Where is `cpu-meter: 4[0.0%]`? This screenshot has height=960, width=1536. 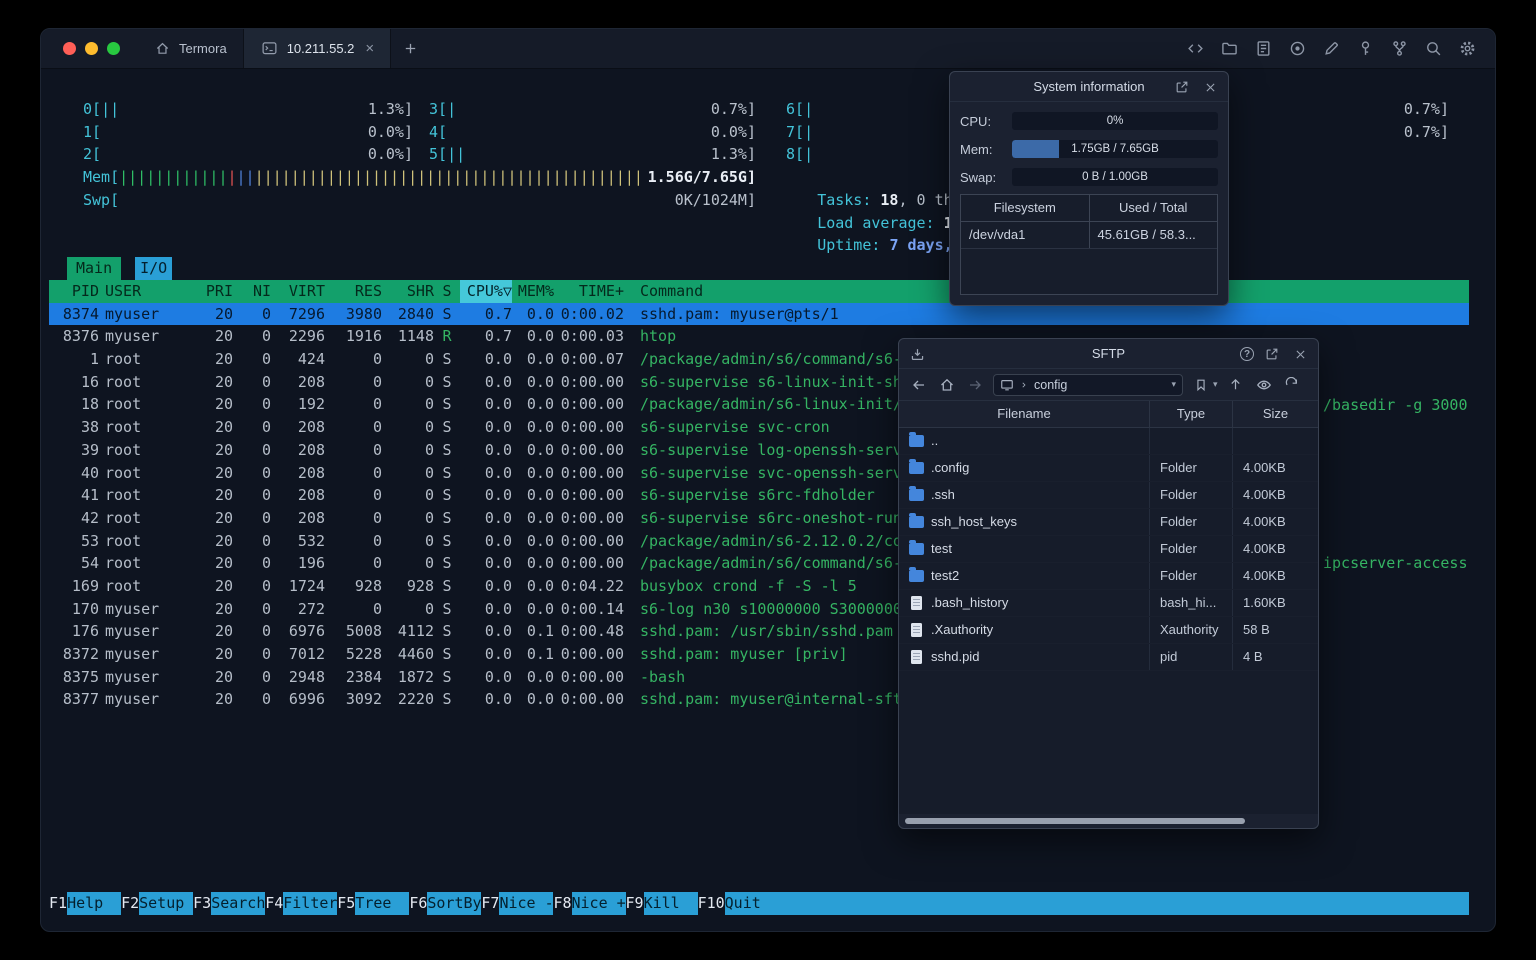 cpu-meter: 4[0.0%] is located at coordinates (592, 131).